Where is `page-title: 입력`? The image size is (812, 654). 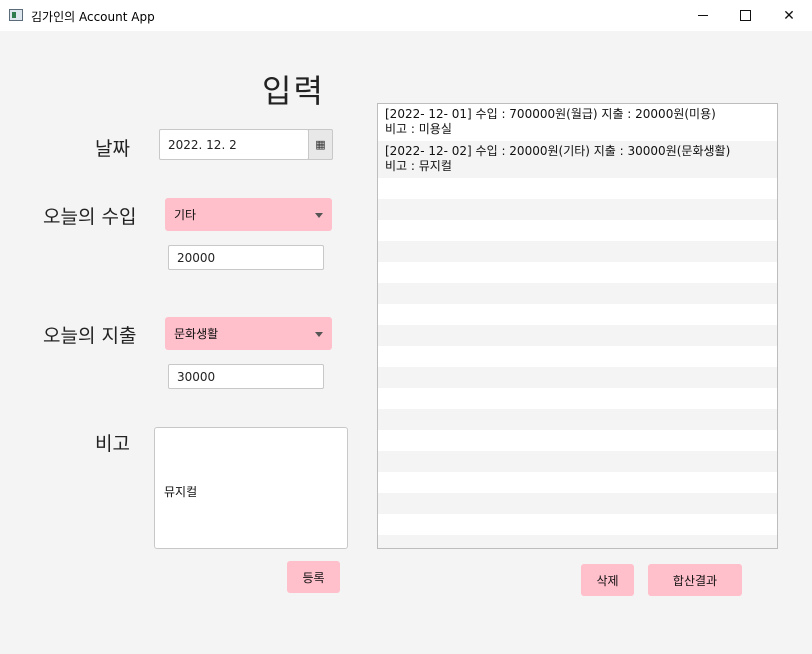 page-title: 입력 is located at coordinates (293, 91).